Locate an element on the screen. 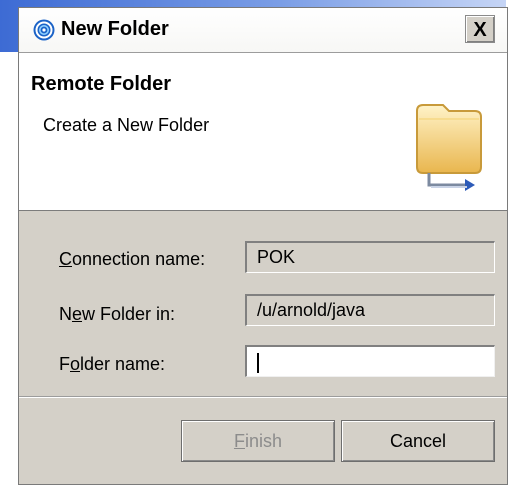  text-caret is located at coordinates (258, 363).